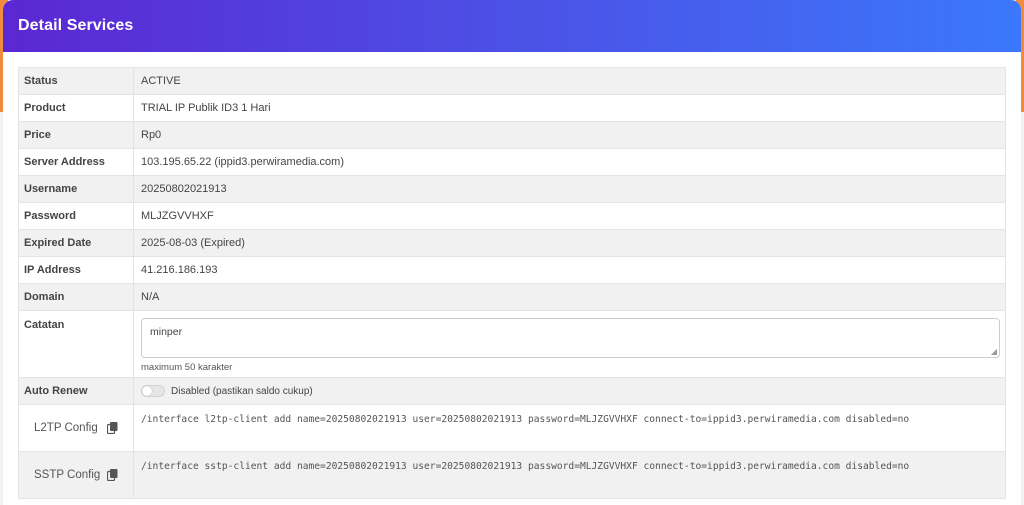  What do you see at coordinates (569, 216) in the screenshot?
I see `password-value: MLJZGVVHXF` at bounding box center [569, 216].